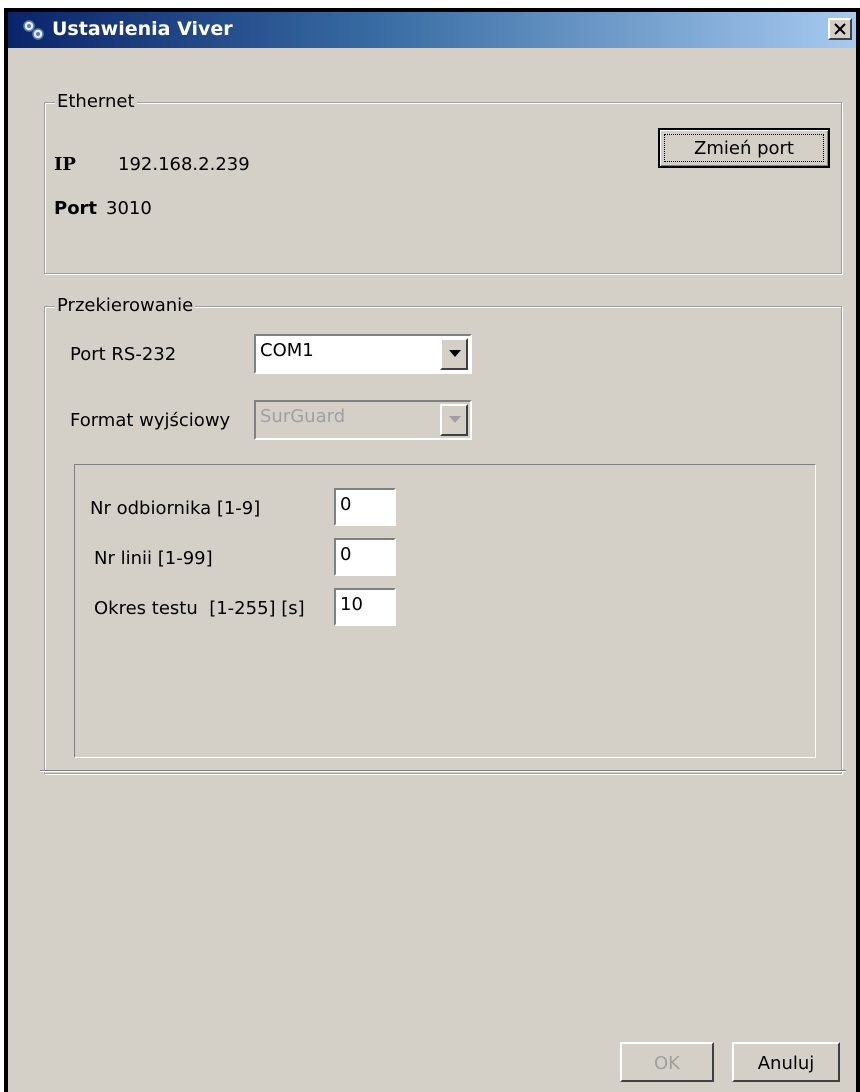 The image size is (860, 1092). What do you see at coordinates (363, 354) in the screenshot?
I see `rs232-select: COM1` at bounding box center [363, 354].